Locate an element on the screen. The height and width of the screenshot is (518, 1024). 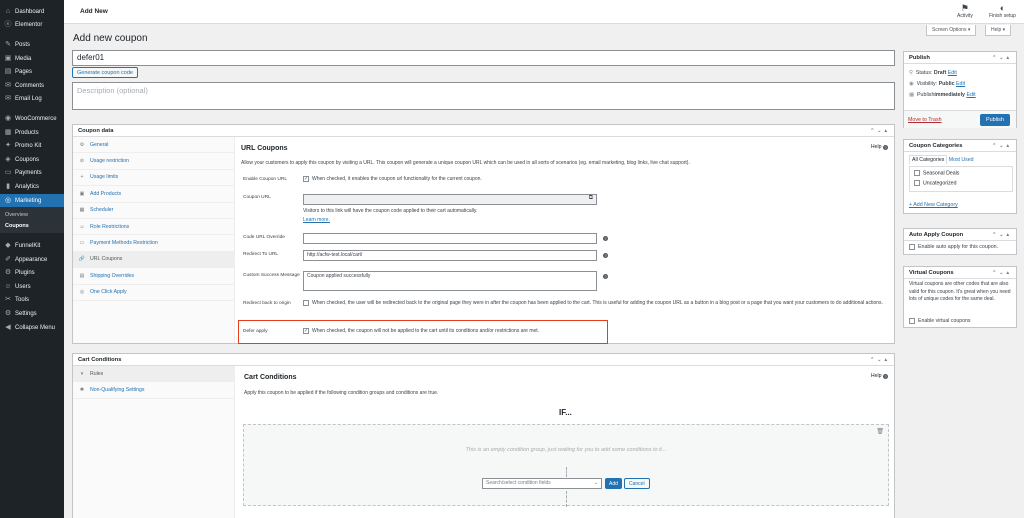
enable-url-checkbox: ✓ is located at coordinates (306, 178).